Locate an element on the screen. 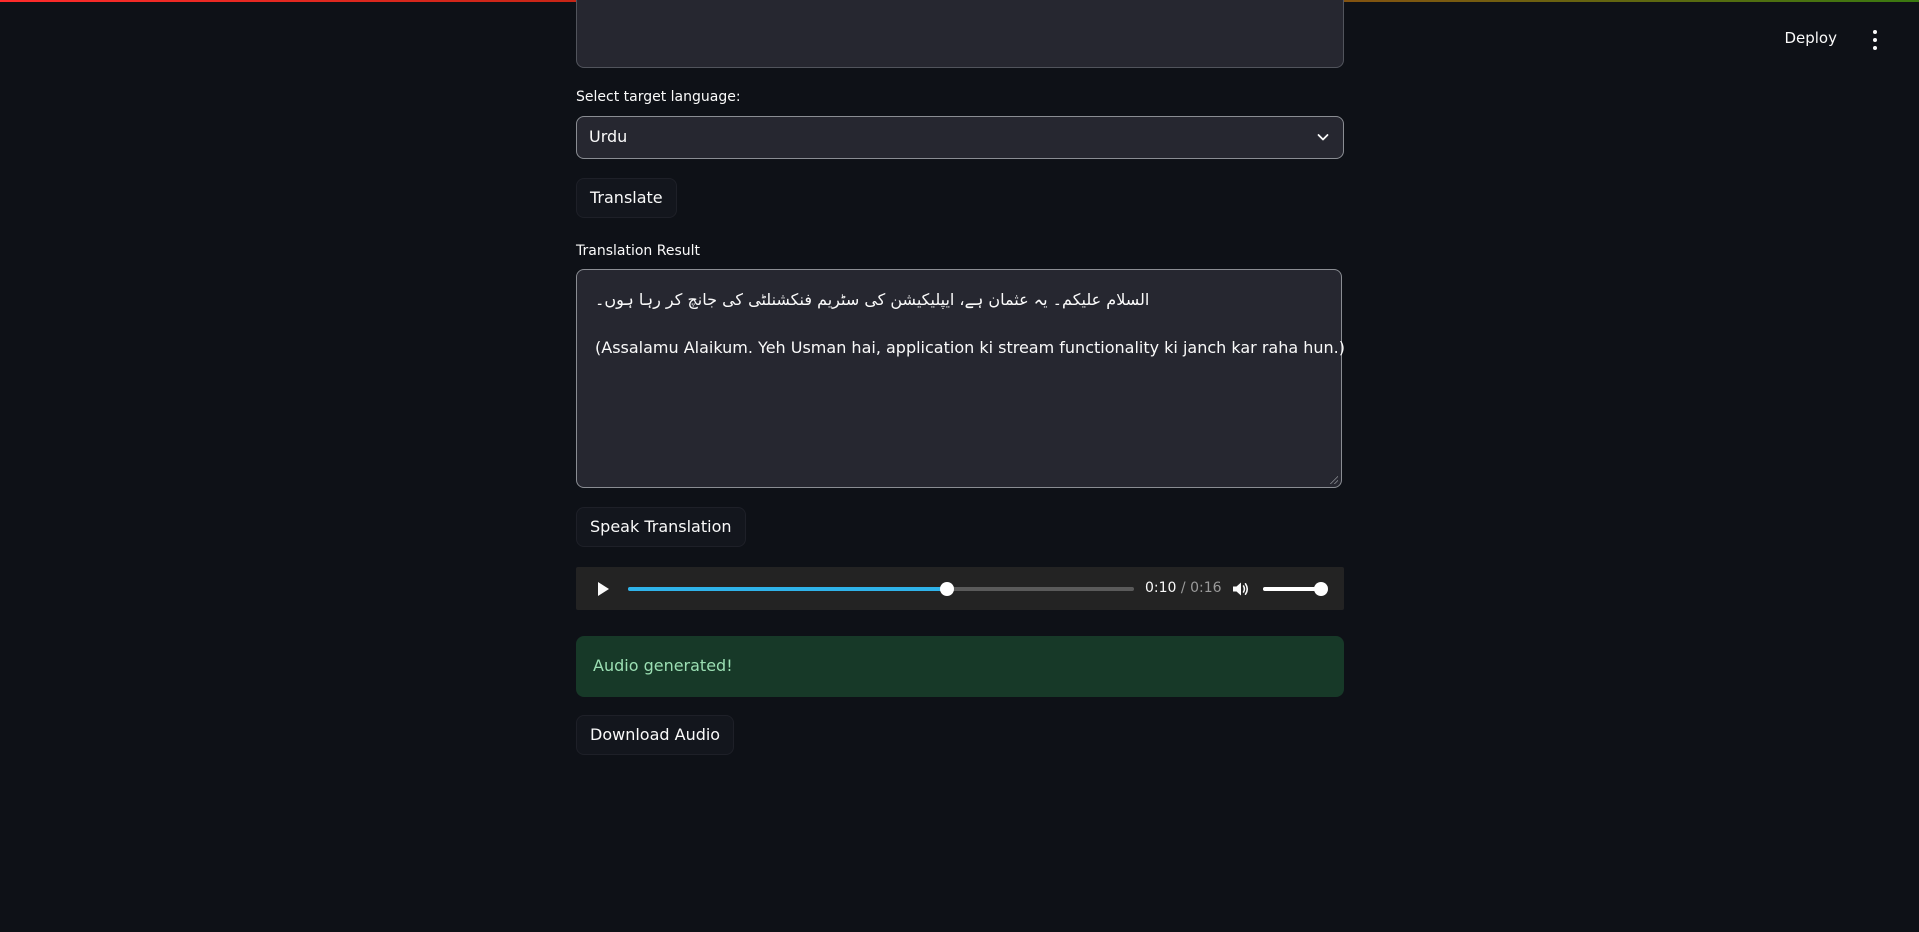 This screenshot has width=1919, height=932. resize-handle is located at coordinates (1334, 480).